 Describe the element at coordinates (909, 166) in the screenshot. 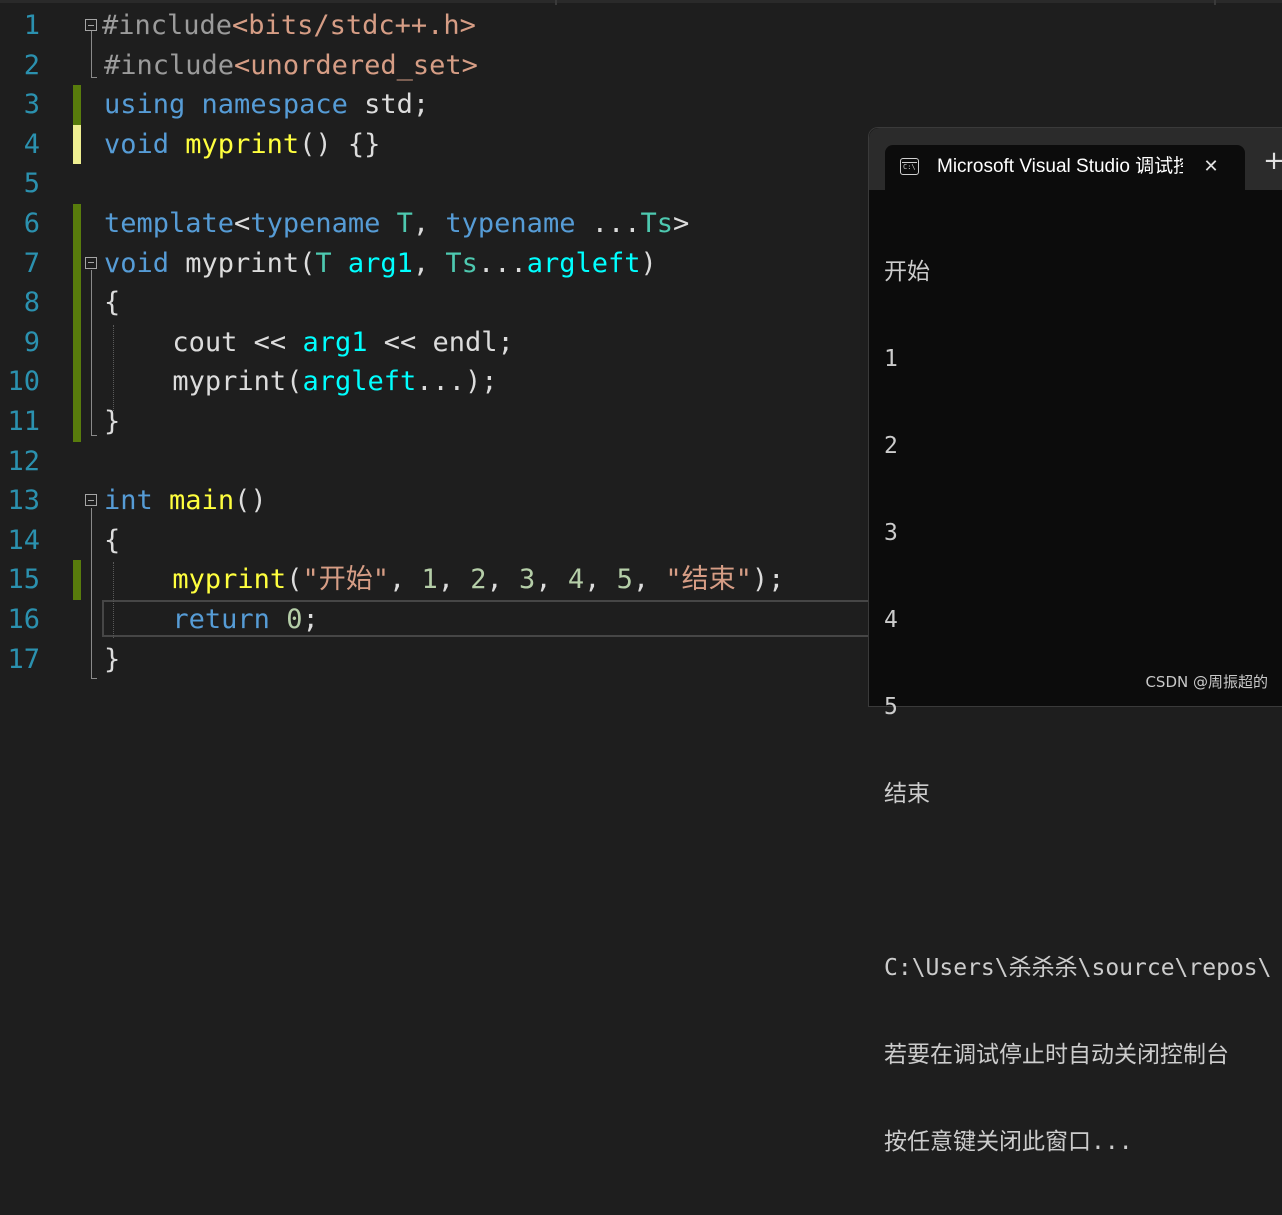

I see `terminal-icon` at that location.